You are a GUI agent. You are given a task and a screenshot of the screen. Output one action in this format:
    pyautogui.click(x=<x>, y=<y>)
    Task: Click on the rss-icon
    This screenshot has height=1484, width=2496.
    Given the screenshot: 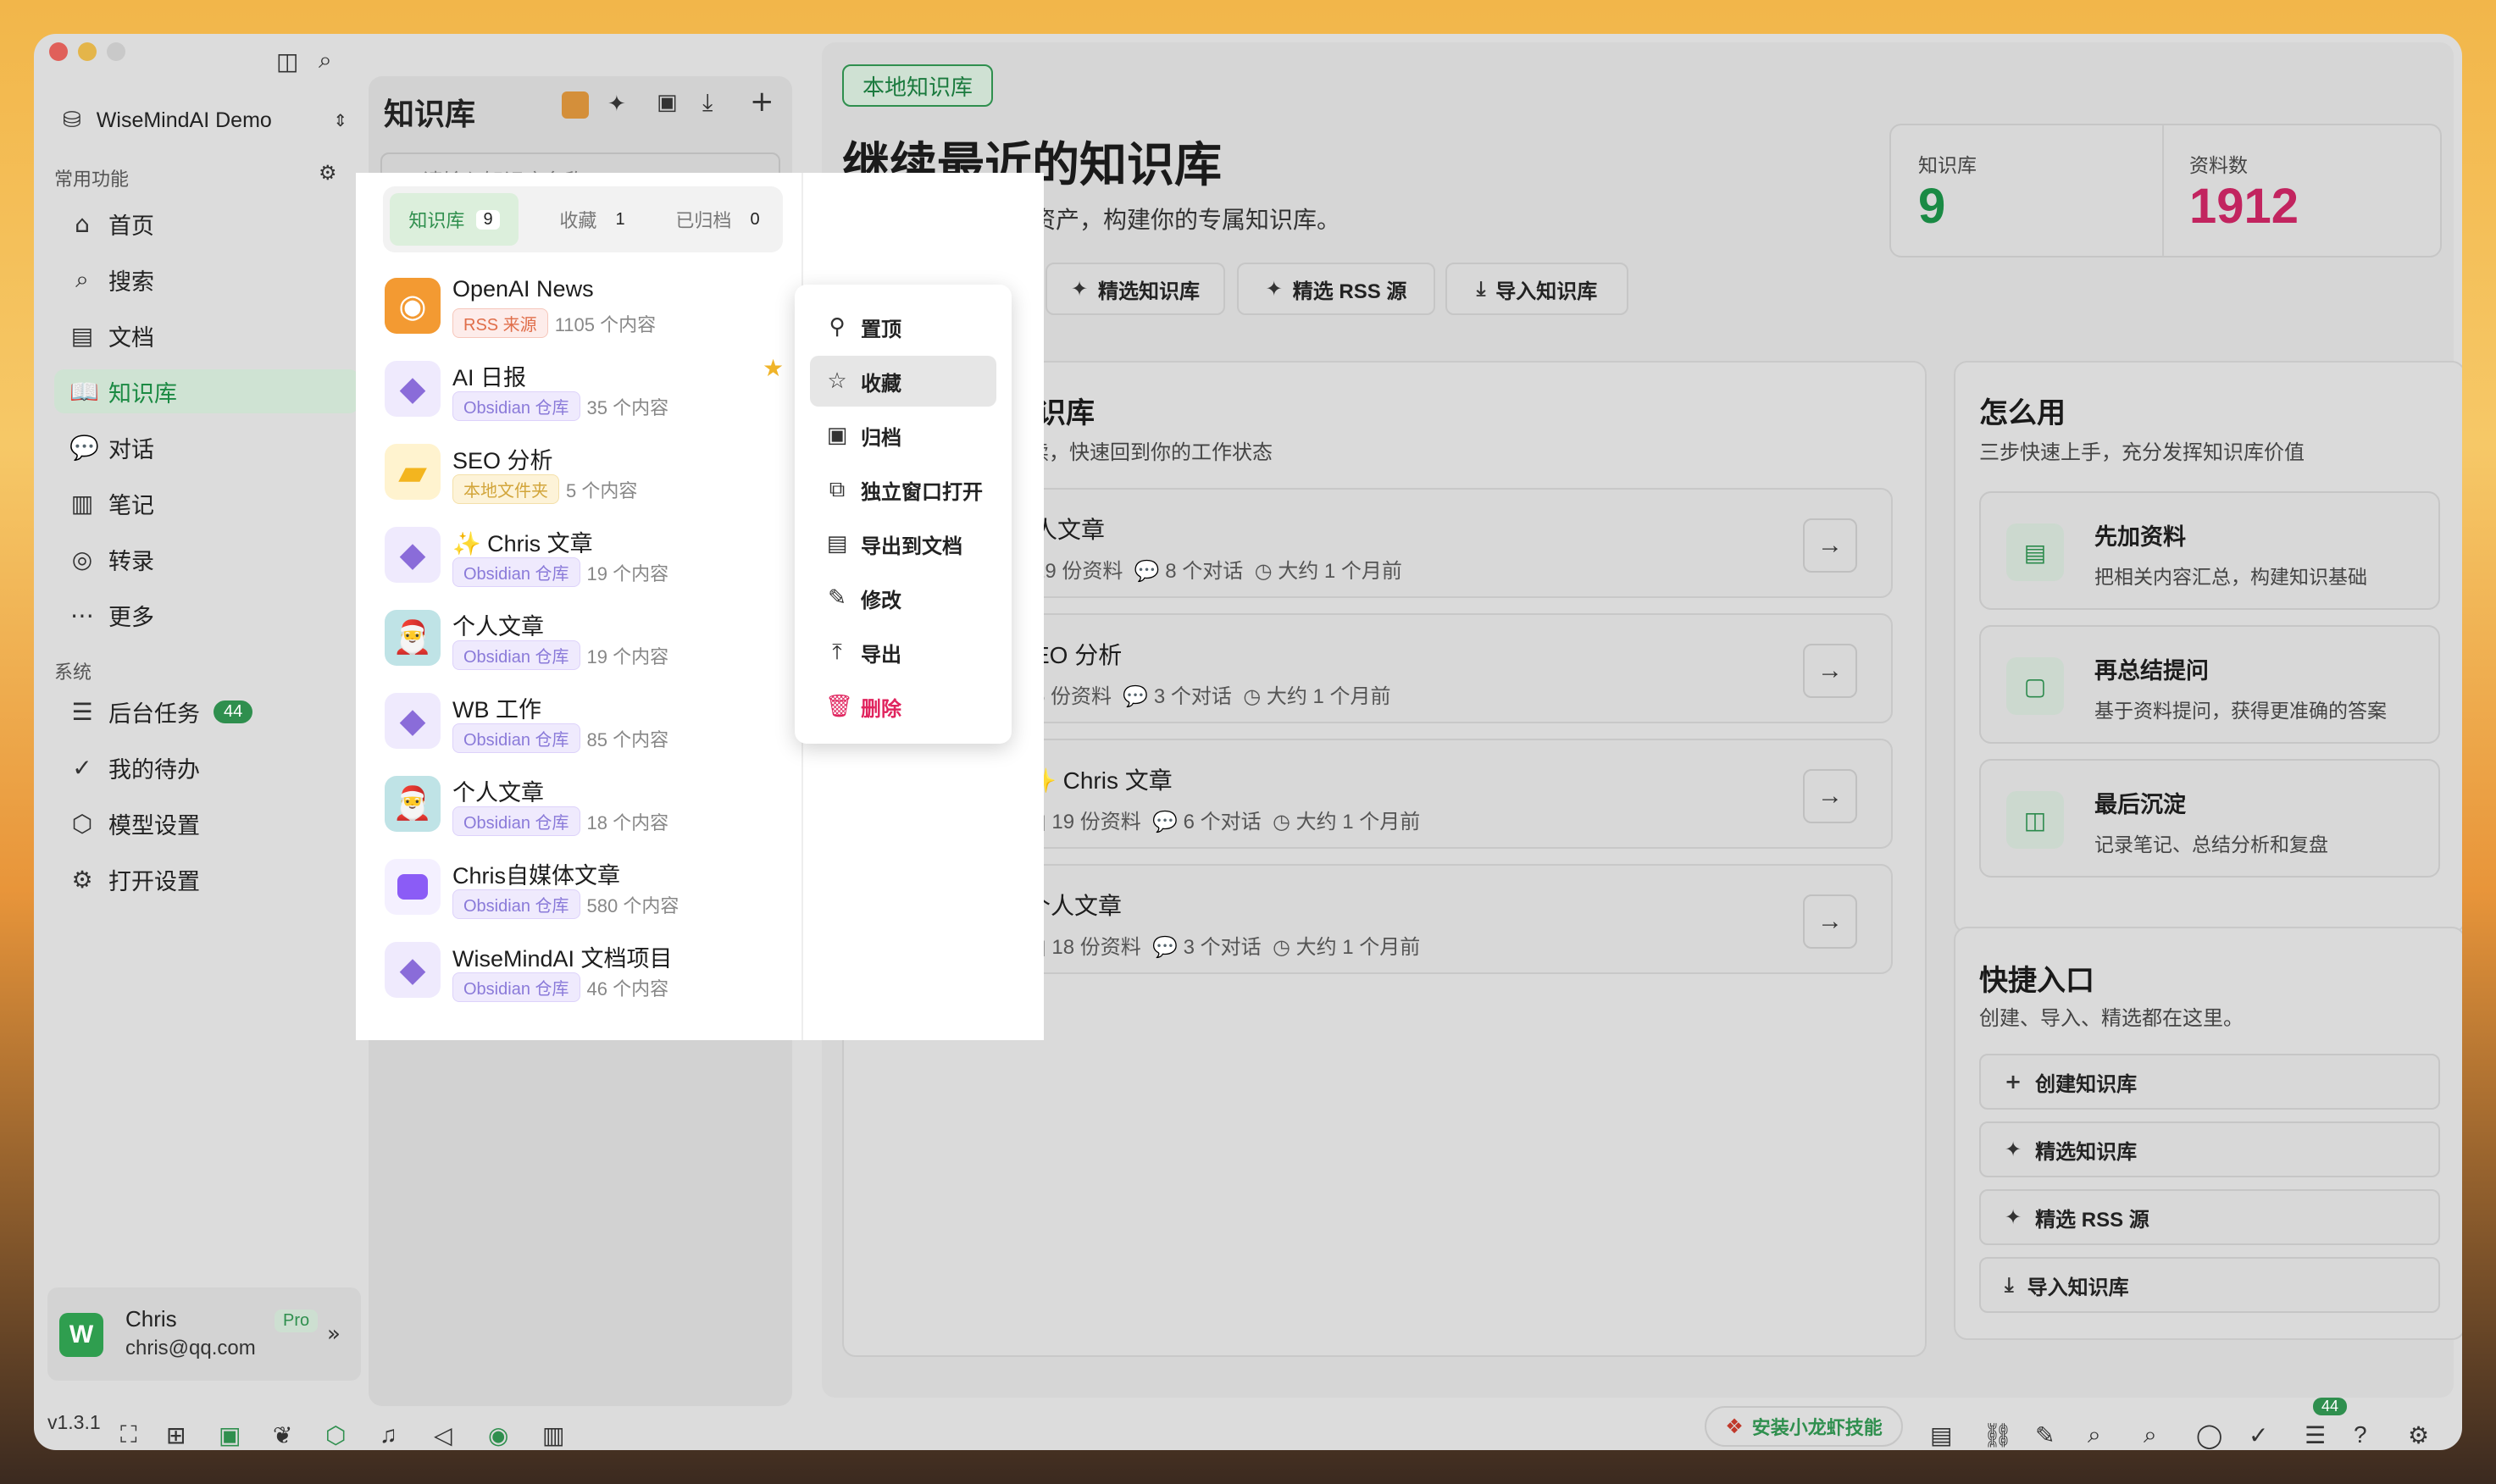 What is the action you would take?
    pyautogui.click(x=575, y=105)
    